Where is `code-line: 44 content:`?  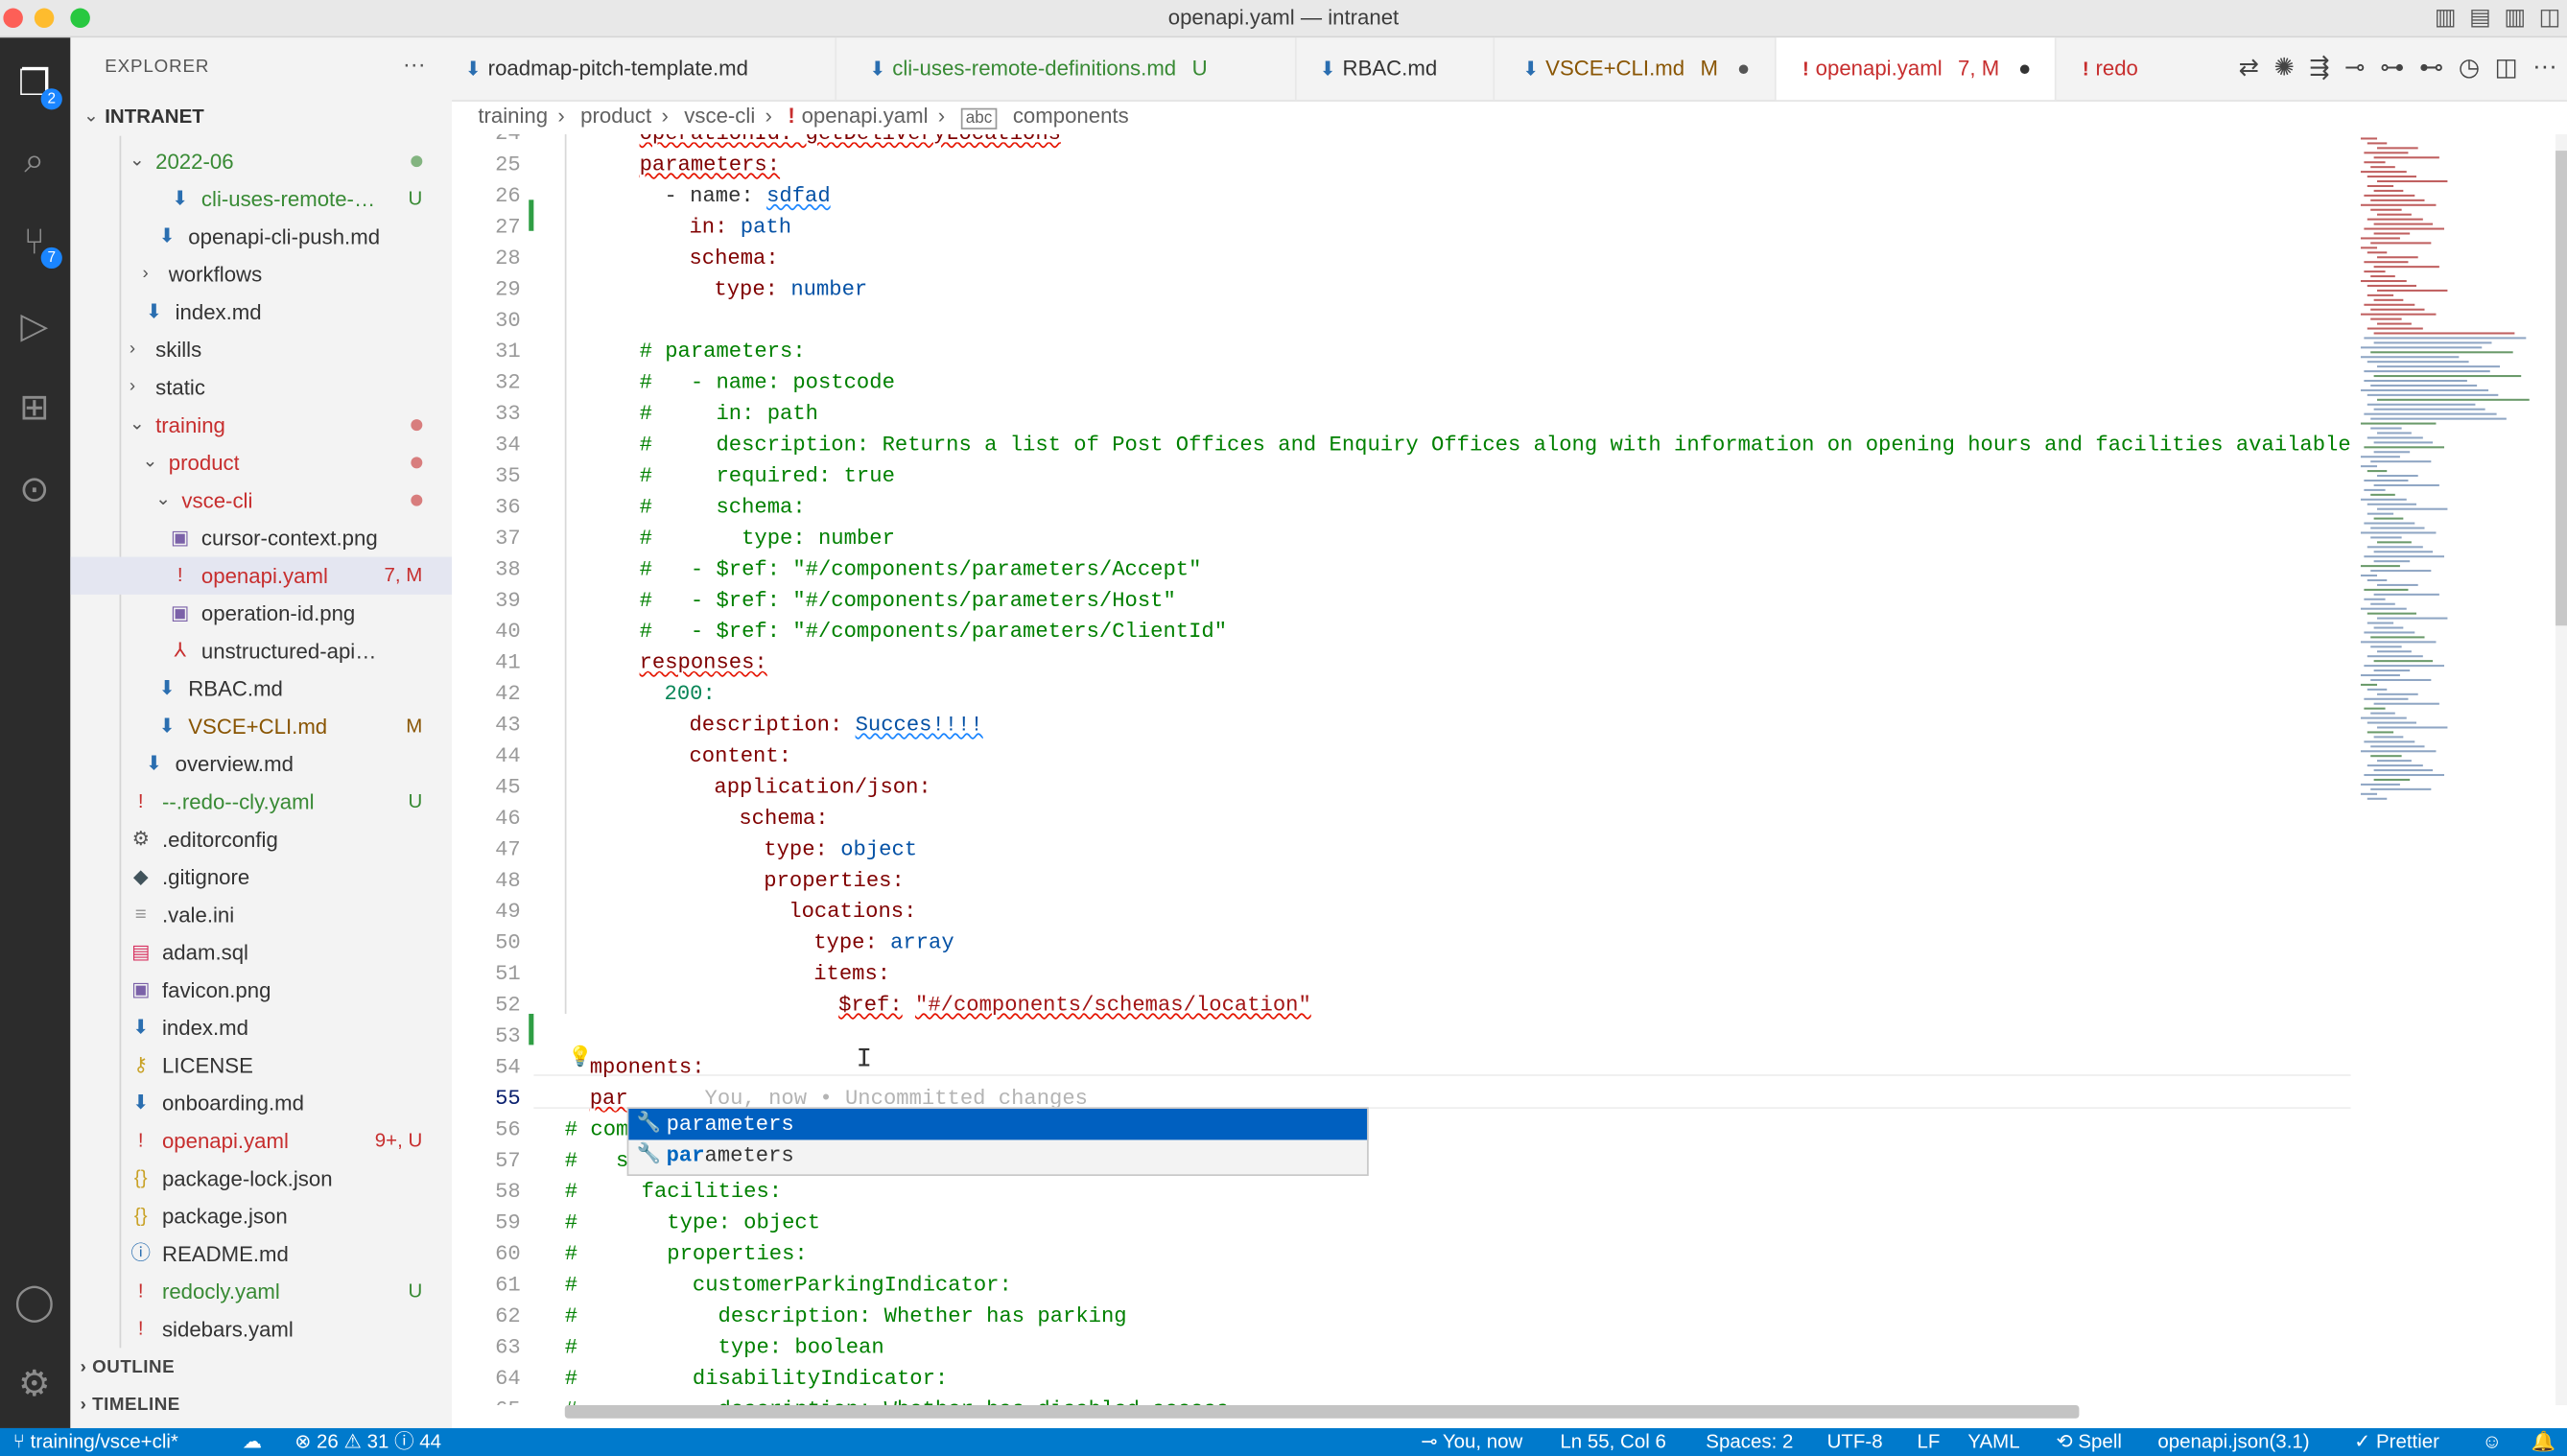
code-line: 44 content: is located at coordinates (1401, 755).